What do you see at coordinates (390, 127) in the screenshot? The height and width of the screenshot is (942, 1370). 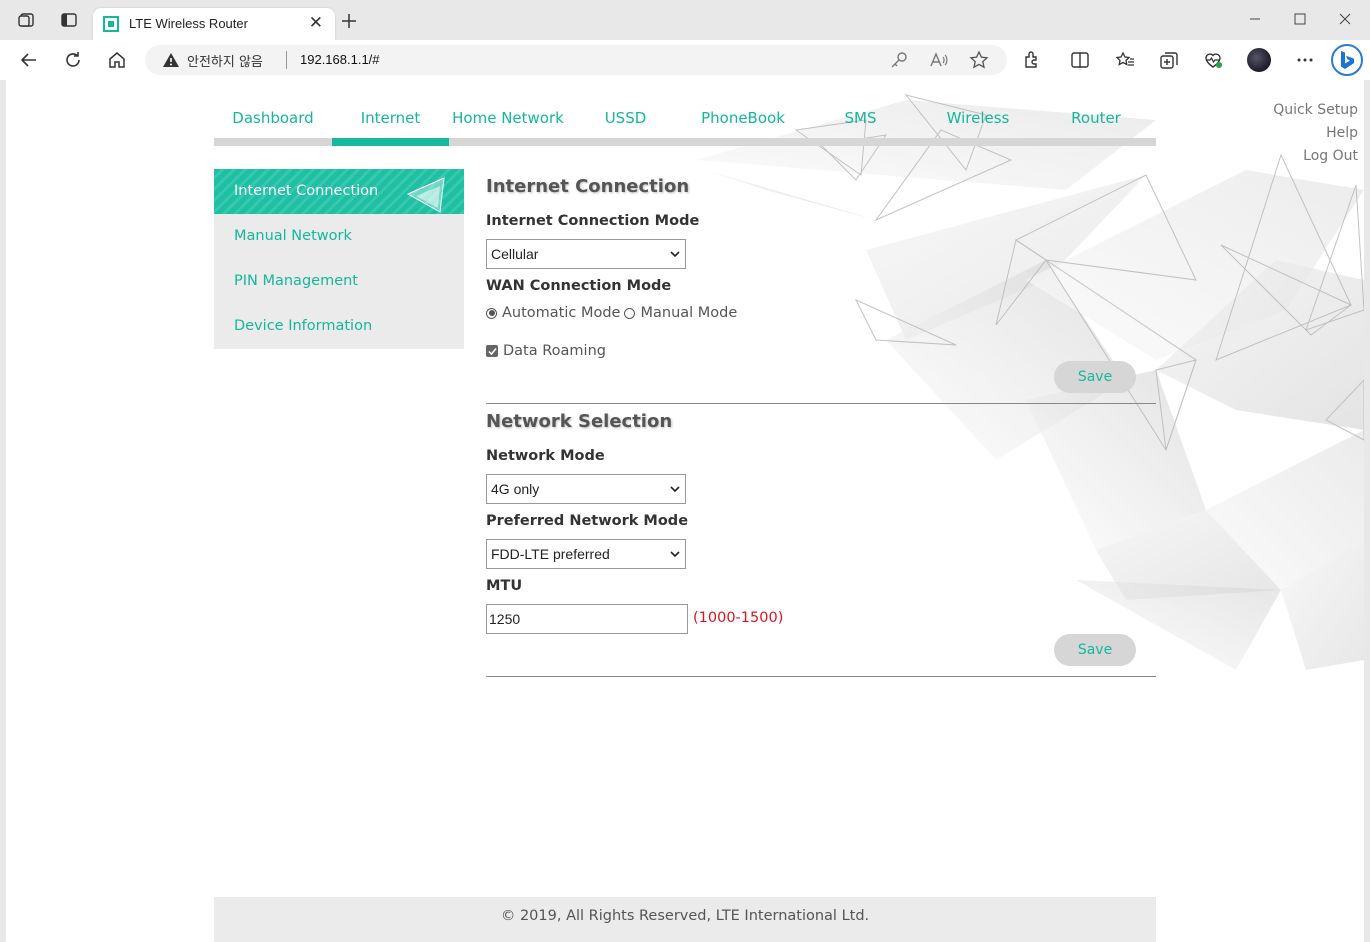 I see `nav-internet: Internet` at bounding box center [390, 127].